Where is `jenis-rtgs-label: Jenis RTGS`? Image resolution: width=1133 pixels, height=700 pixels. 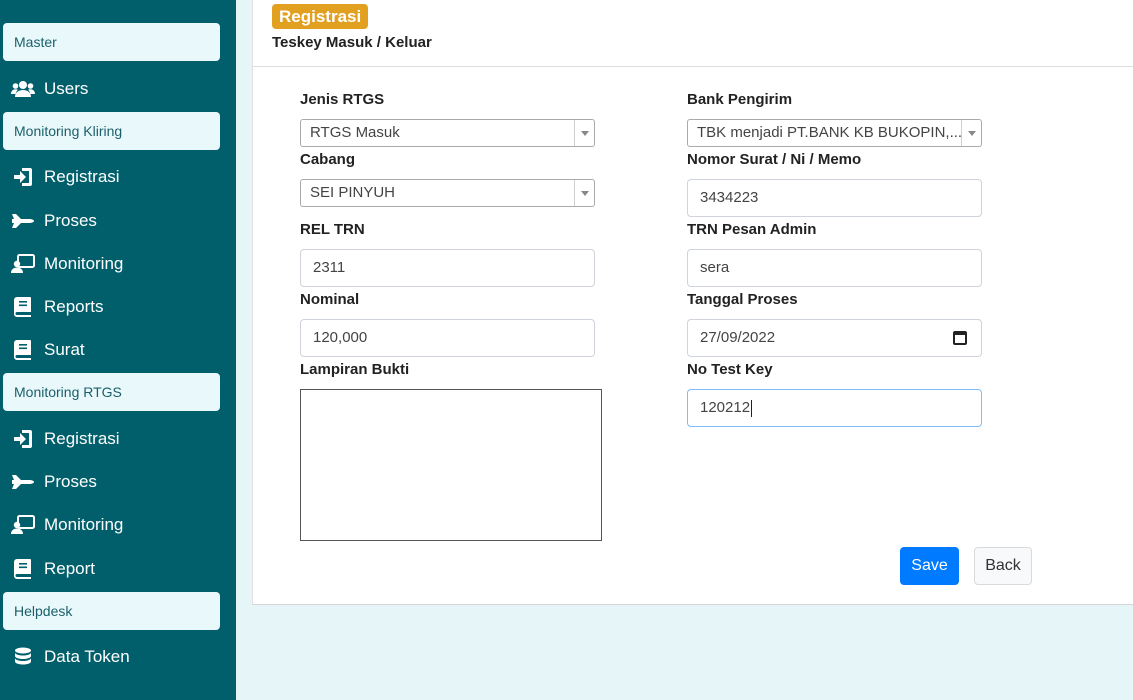 jenis-rtgs-label: Jenis RTGS is located at coordinates (342, 99).